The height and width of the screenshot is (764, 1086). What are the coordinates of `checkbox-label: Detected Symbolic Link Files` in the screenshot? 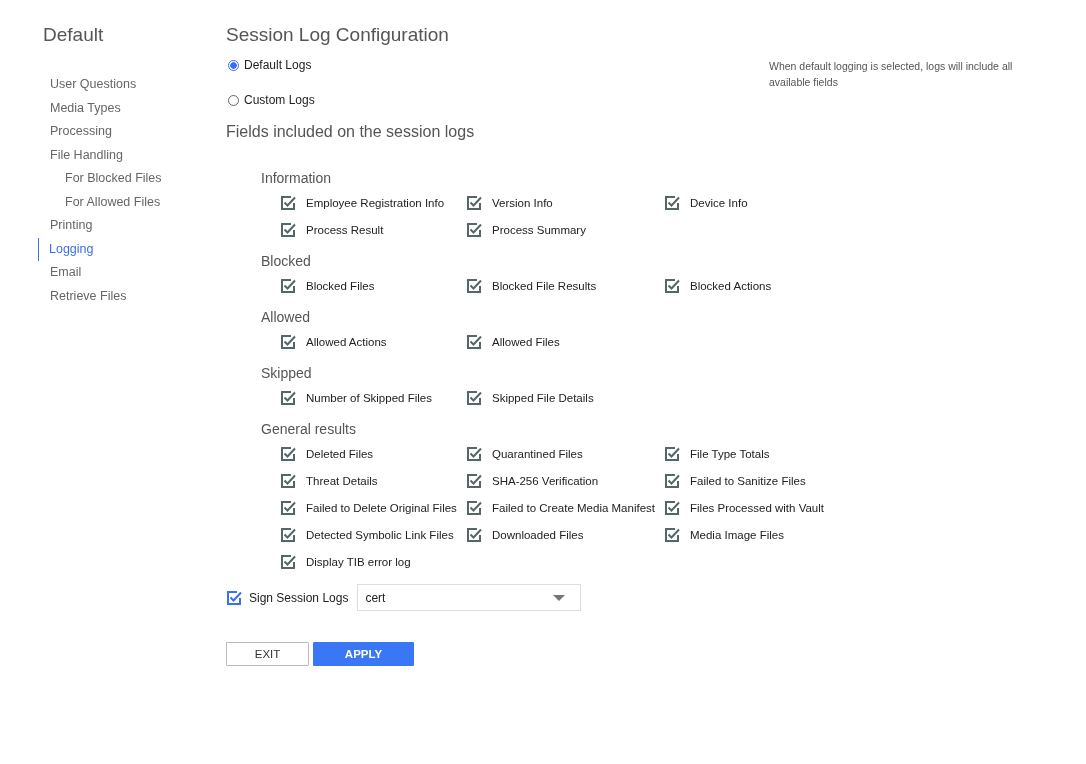 It's located at (380, 535).